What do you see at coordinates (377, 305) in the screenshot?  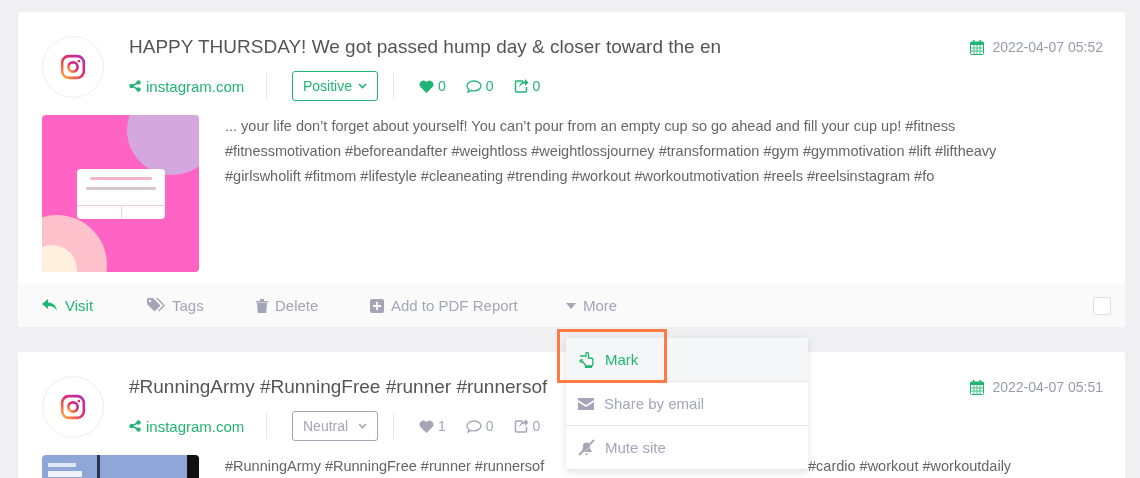 I see `plus-square-icon` at bounding box center [377, 305].